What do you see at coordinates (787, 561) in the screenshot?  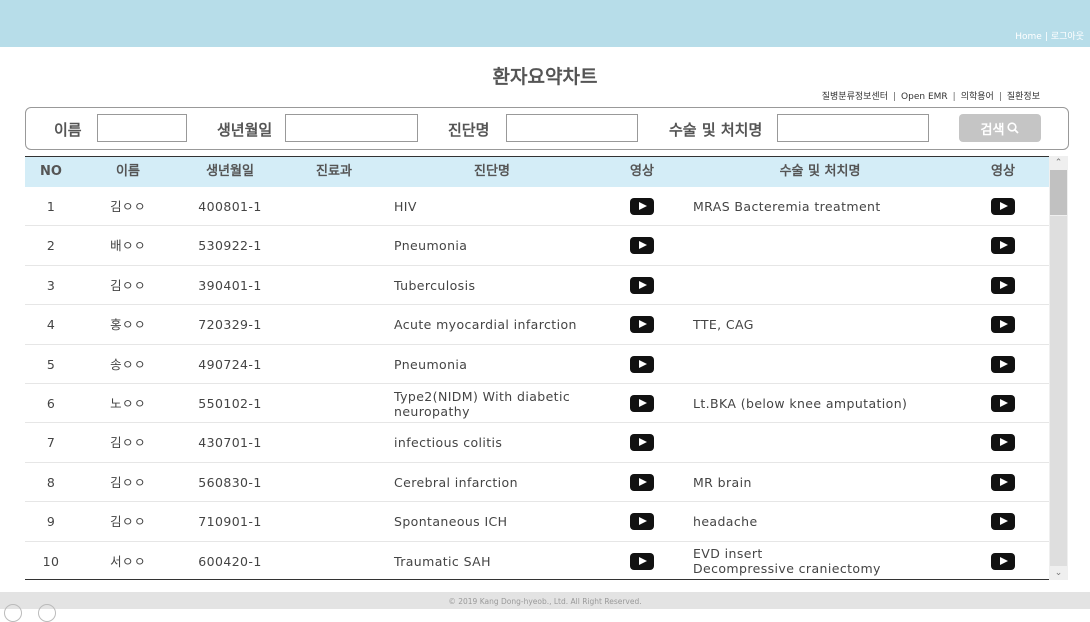 I see `cell-surgery-text: EVD insert Decompressive craniectomy` at bounding box center [787, 561].